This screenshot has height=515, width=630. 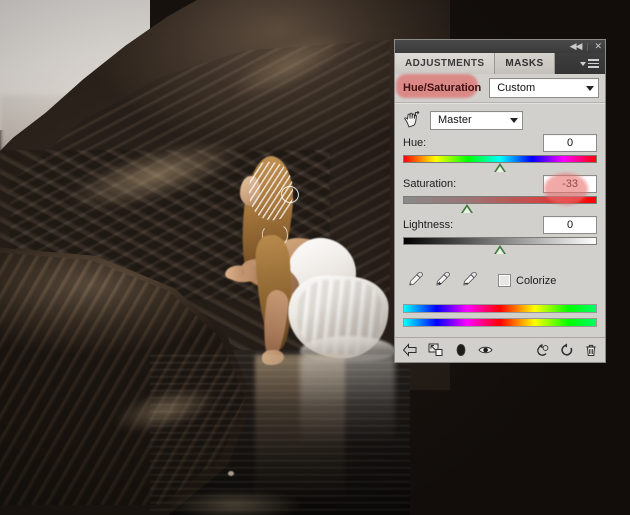 What do you see at coordinates (500, 349) in the screenshot?
I see `panel-footer` at bounding box center [500, 349].